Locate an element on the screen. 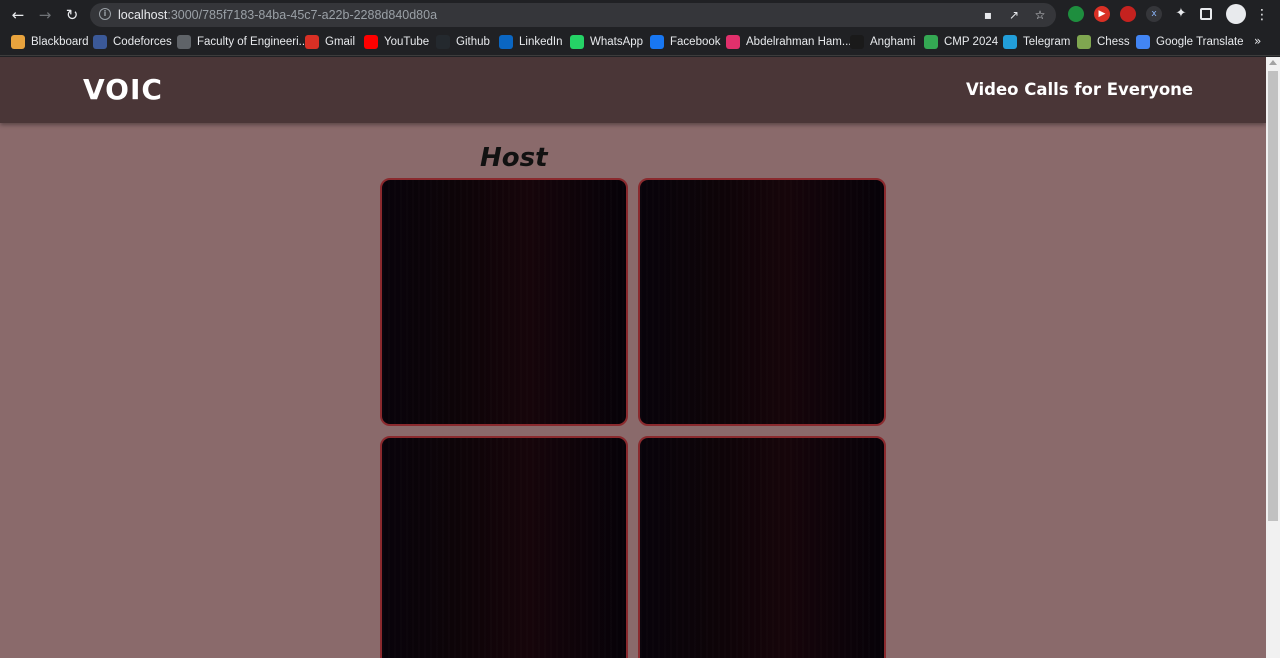  bookmark-label: Codeforces is located at coordinates (142, 42).